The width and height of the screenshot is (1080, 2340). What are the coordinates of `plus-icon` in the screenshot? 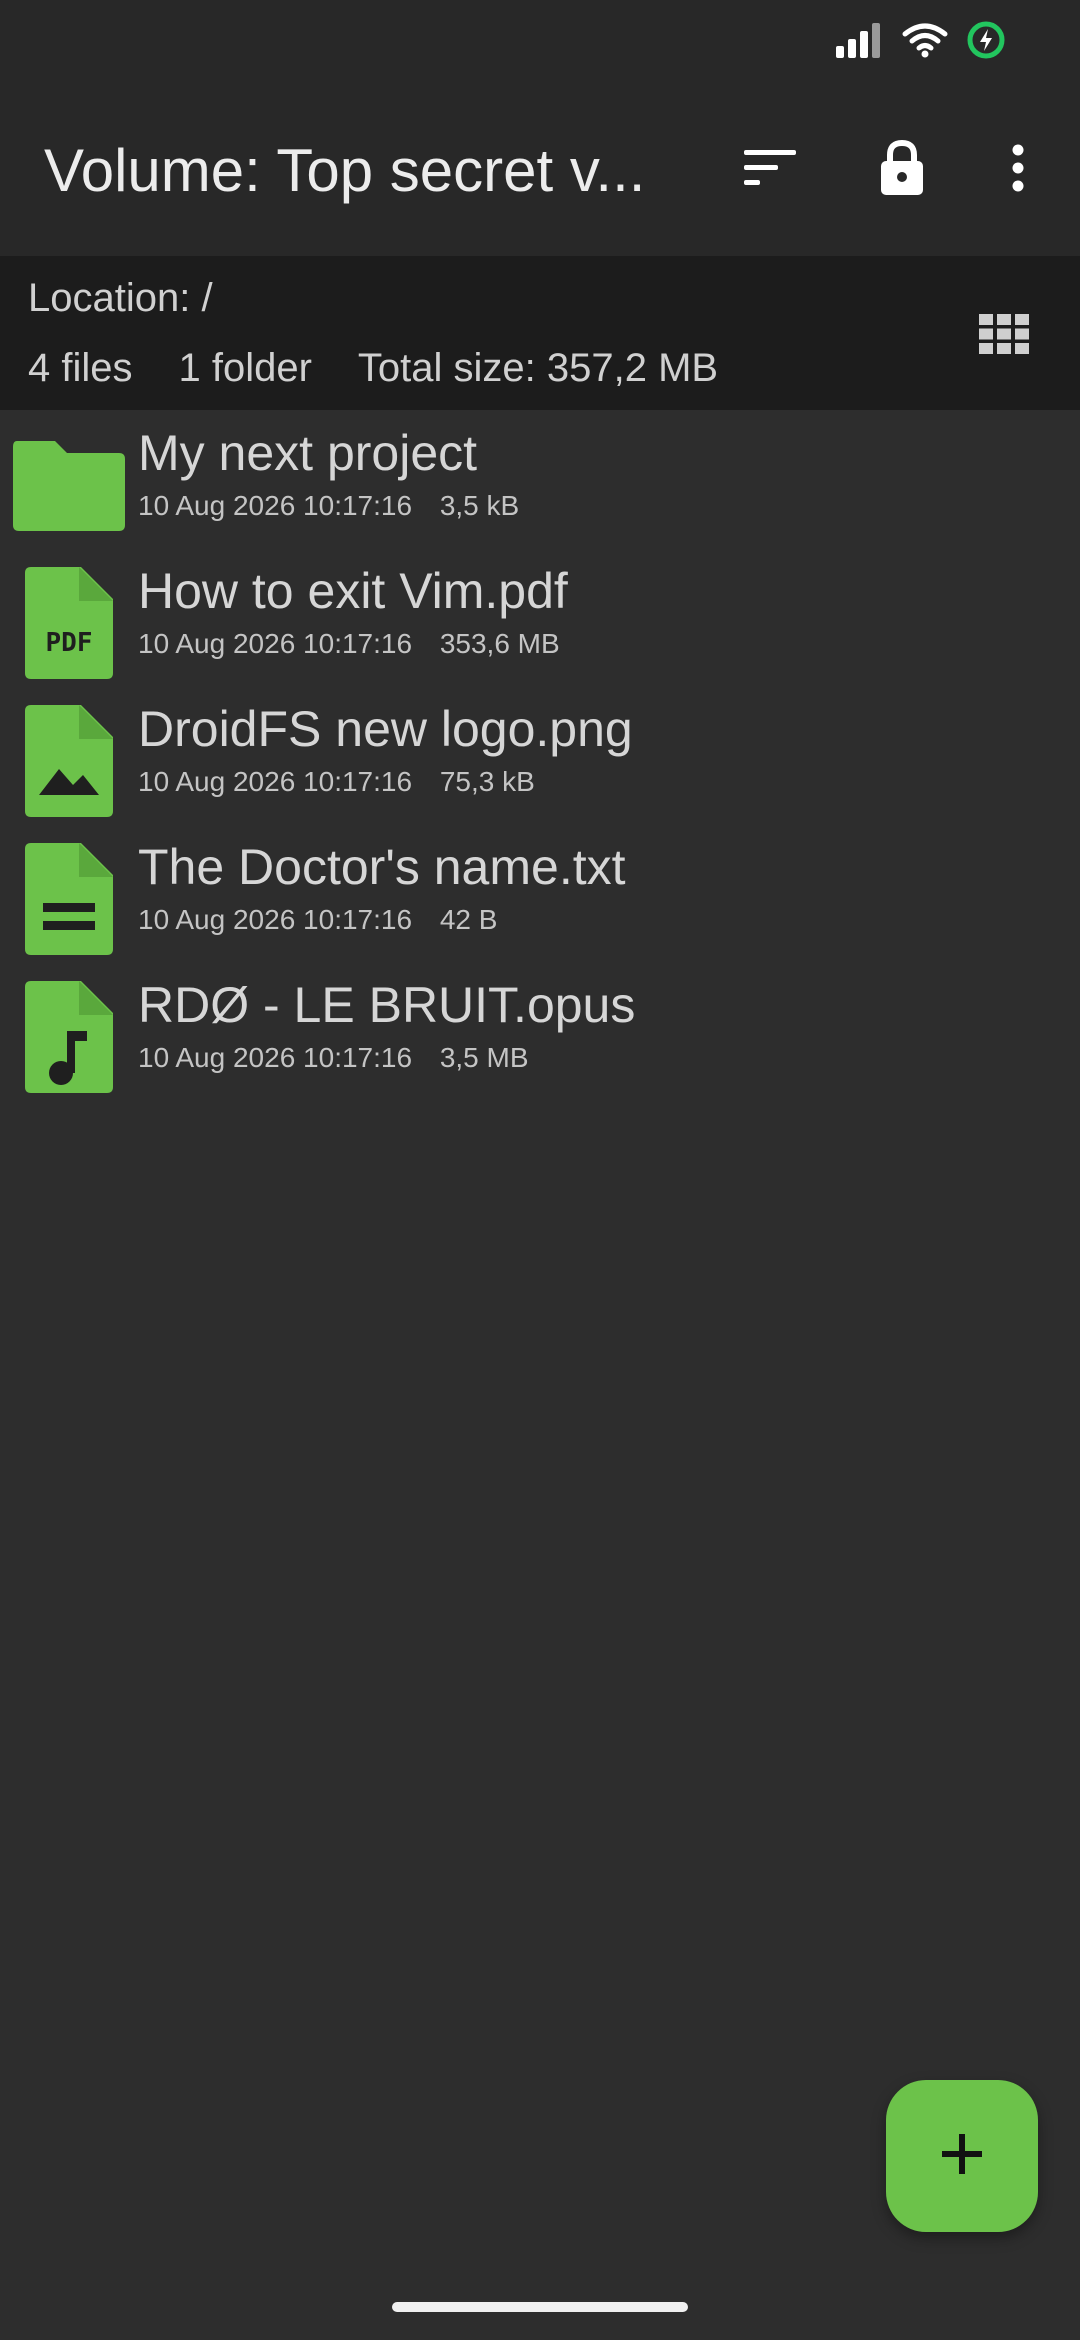 It's located at (962, 2156).